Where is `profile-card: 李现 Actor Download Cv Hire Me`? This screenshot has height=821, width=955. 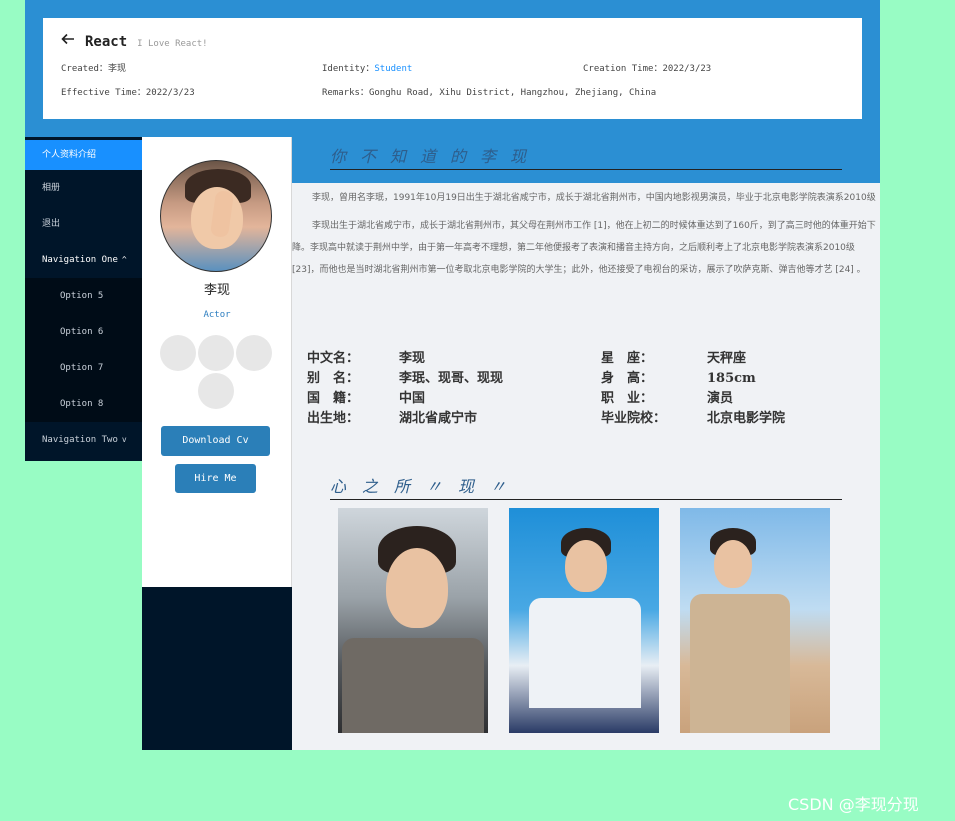
profile-card: 李现 Actor Download Cv Hire Me is located at coordinates (217, 362).